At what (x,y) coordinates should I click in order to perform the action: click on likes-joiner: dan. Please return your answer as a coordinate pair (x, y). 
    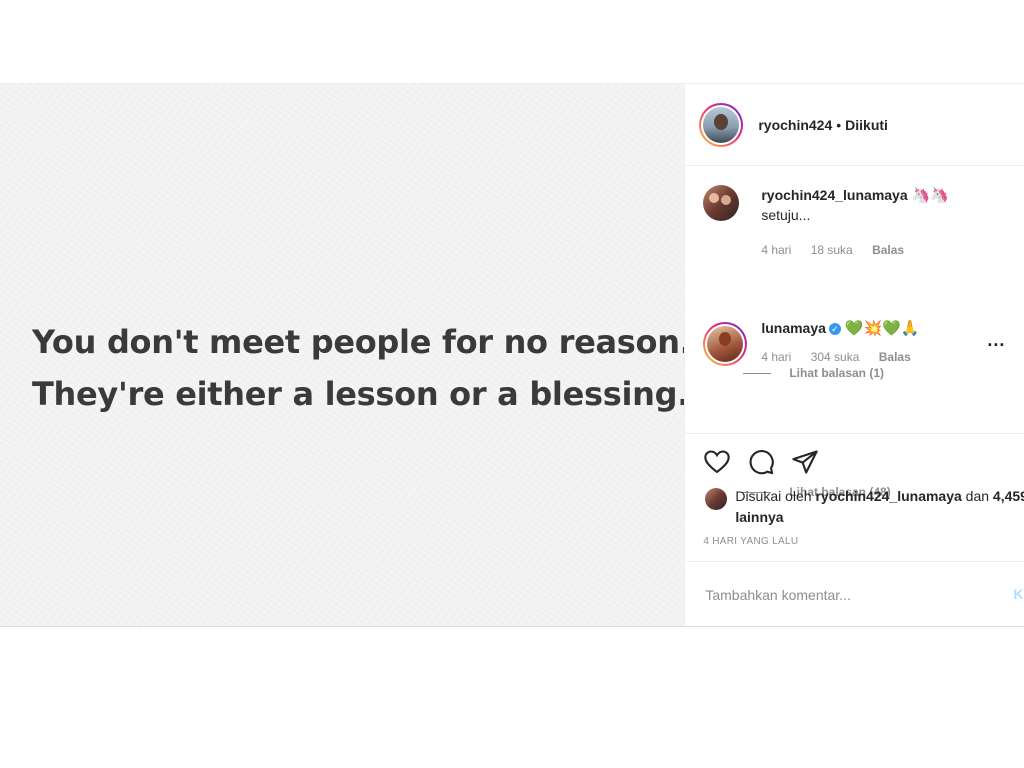
    Looking at the image, I should click on (977, 496).